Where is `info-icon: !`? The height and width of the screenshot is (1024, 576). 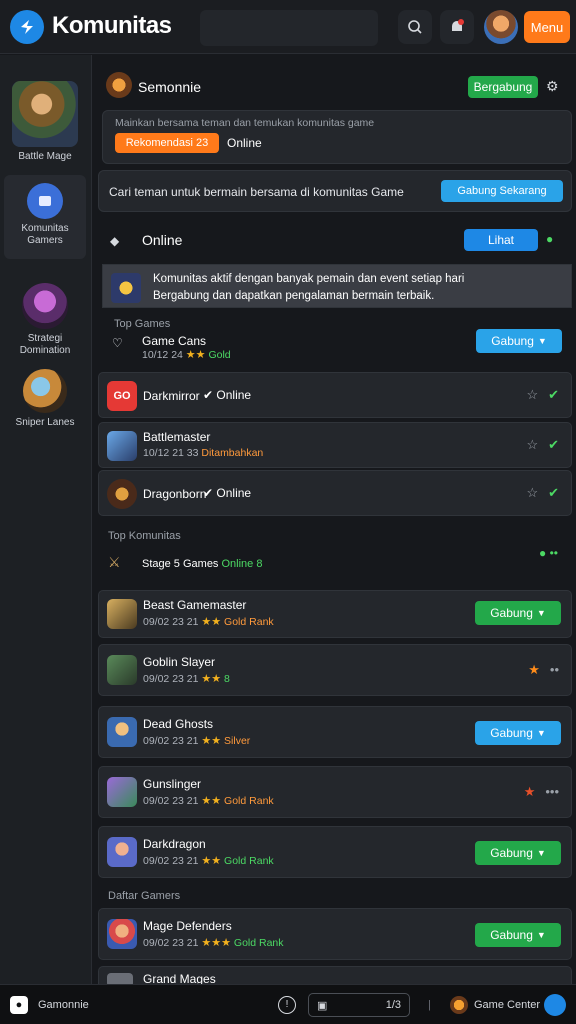
info-icon: ! is located at coordinates (287, 1005).